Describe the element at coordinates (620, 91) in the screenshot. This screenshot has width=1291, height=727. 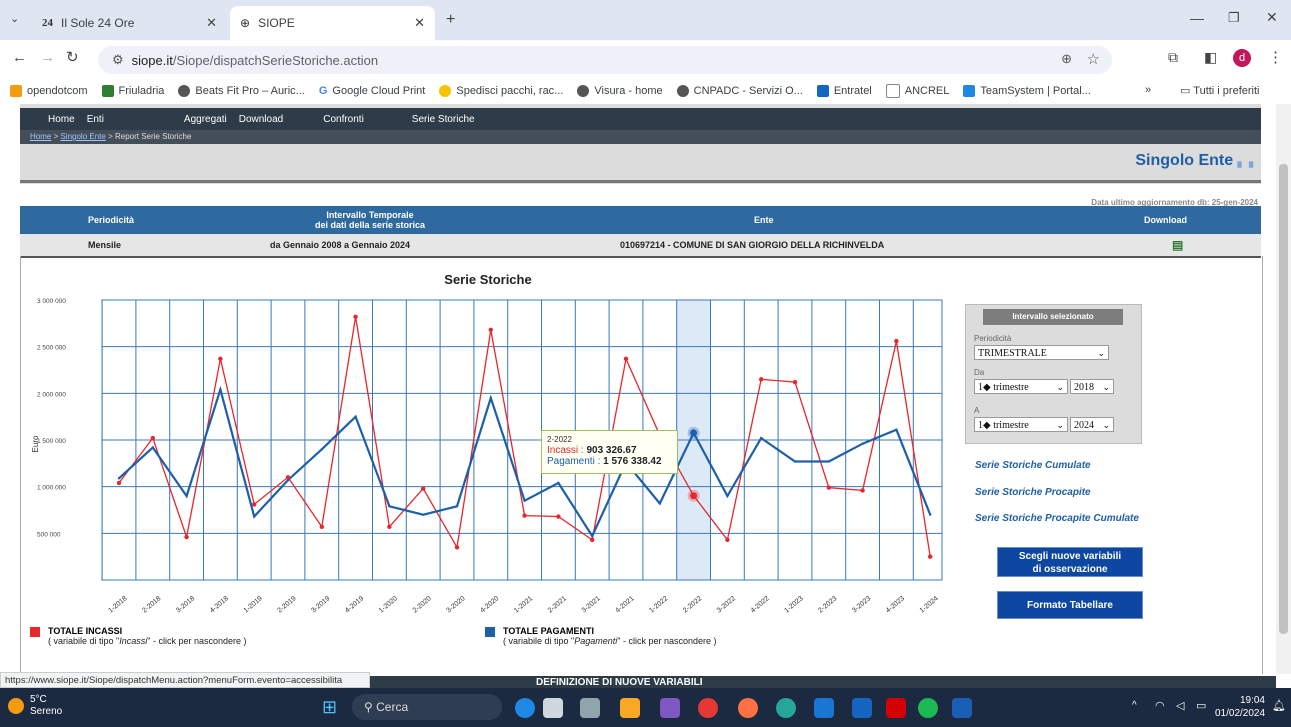
I see `bookmark-visura: Visura - home` at that location.